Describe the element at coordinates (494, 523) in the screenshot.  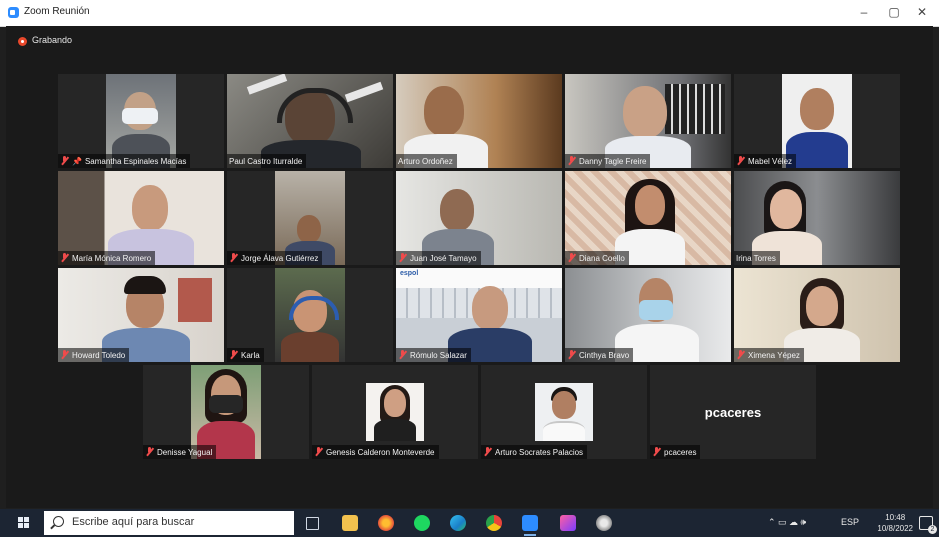
I see `chrome-icon` at that location.